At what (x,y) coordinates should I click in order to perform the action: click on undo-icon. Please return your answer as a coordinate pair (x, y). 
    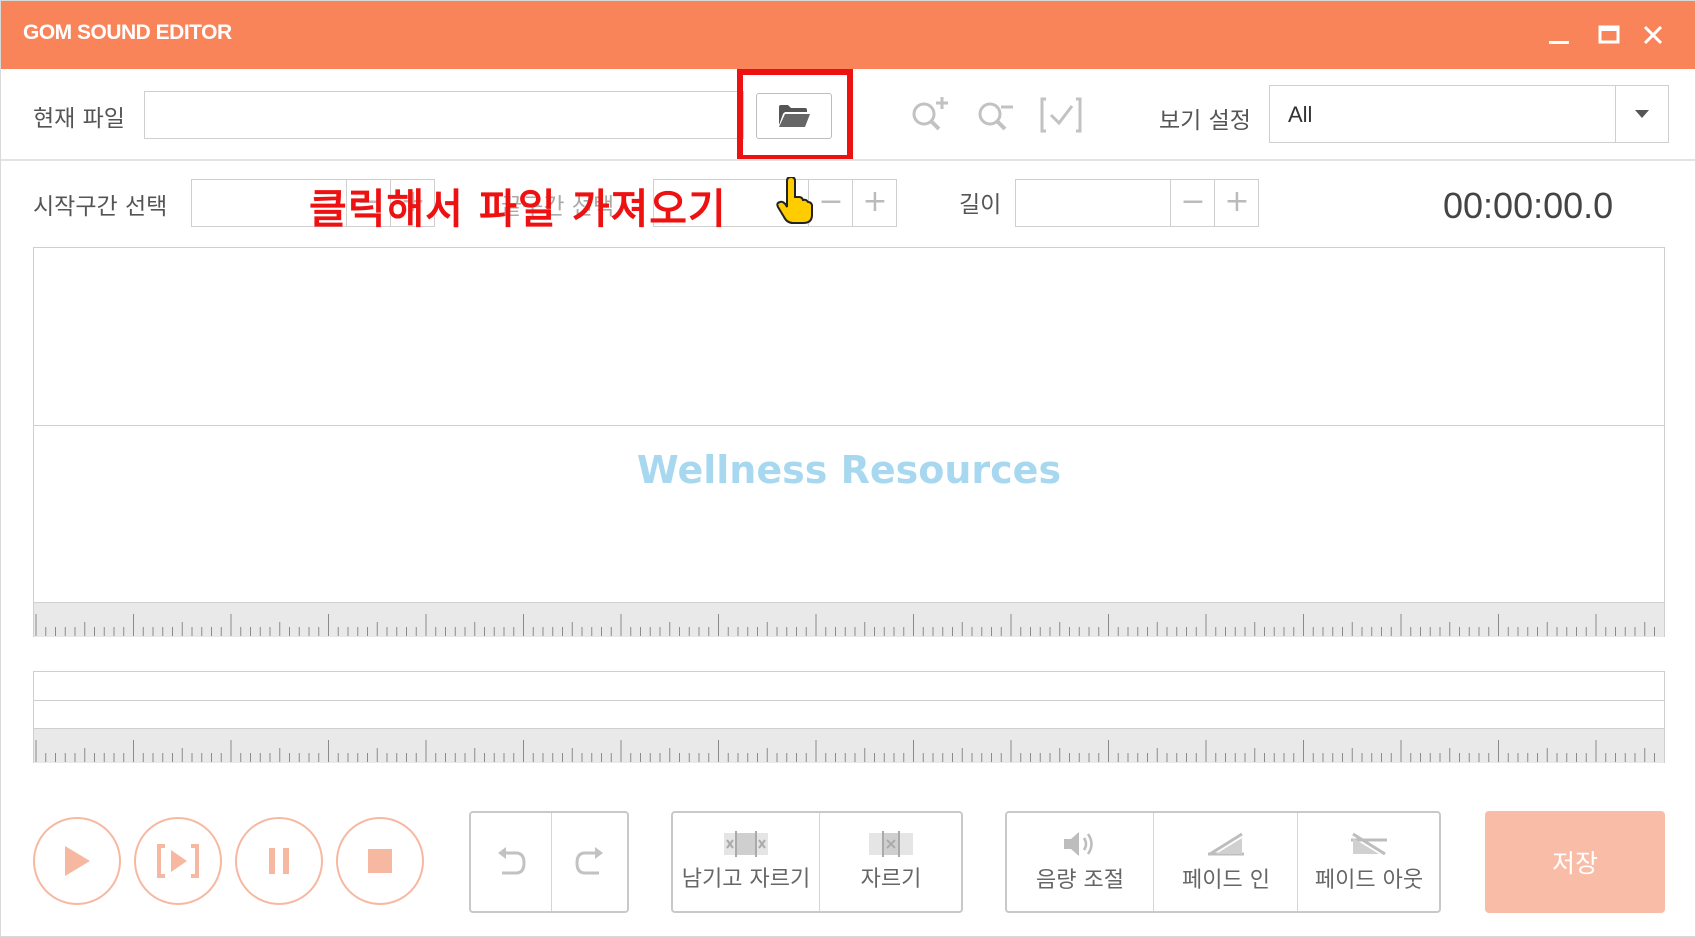
    Looking at the image, I should click on (512, 861).